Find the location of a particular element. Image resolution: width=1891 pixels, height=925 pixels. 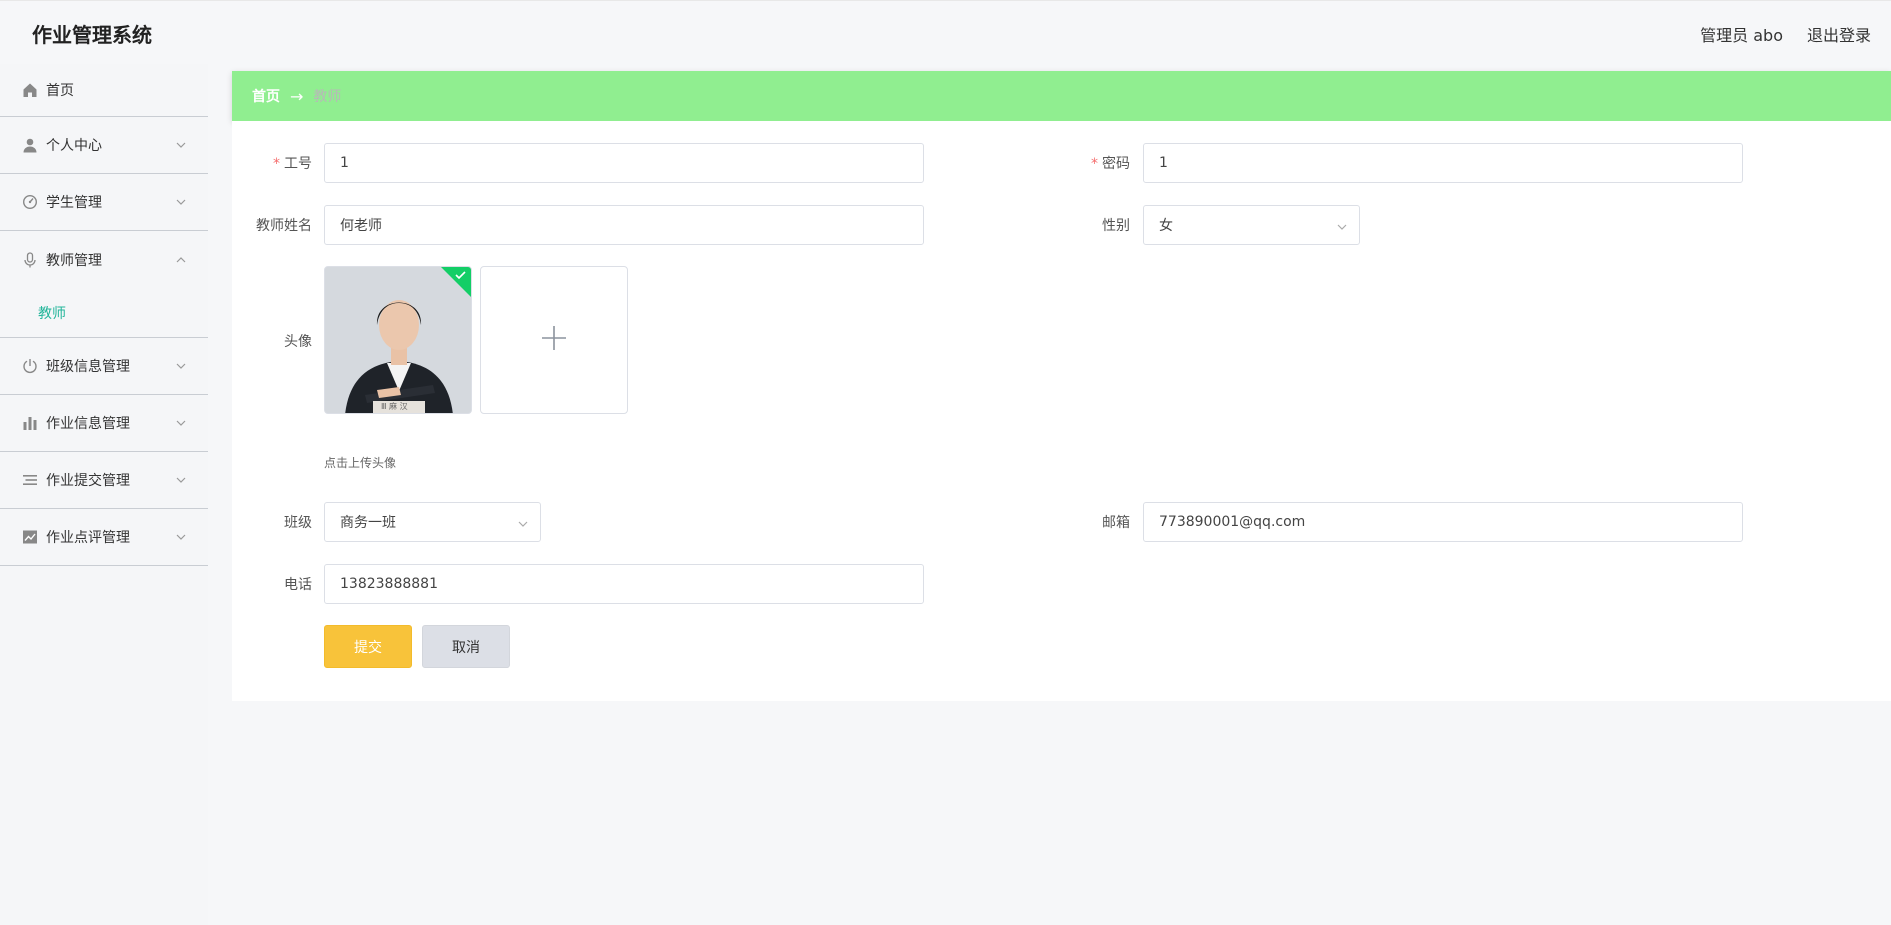

sidebar-item-teacher-management: 教师管理 is located at coordinates (104, 259).